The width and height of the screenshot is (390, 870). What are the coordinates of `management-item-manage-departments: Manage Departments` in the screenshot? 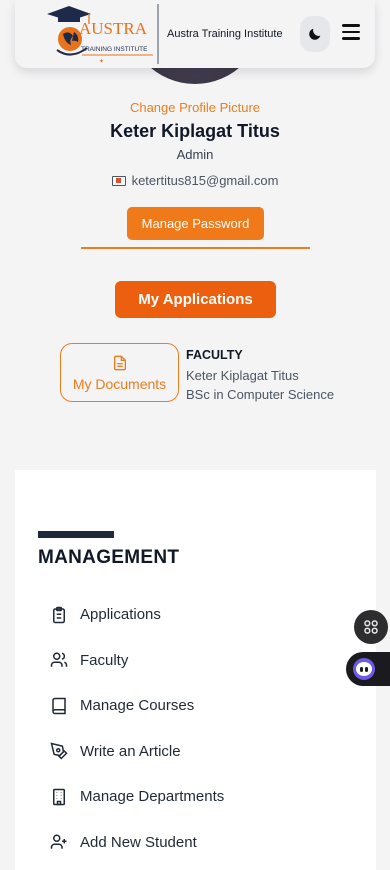 It's located at (136, 797).